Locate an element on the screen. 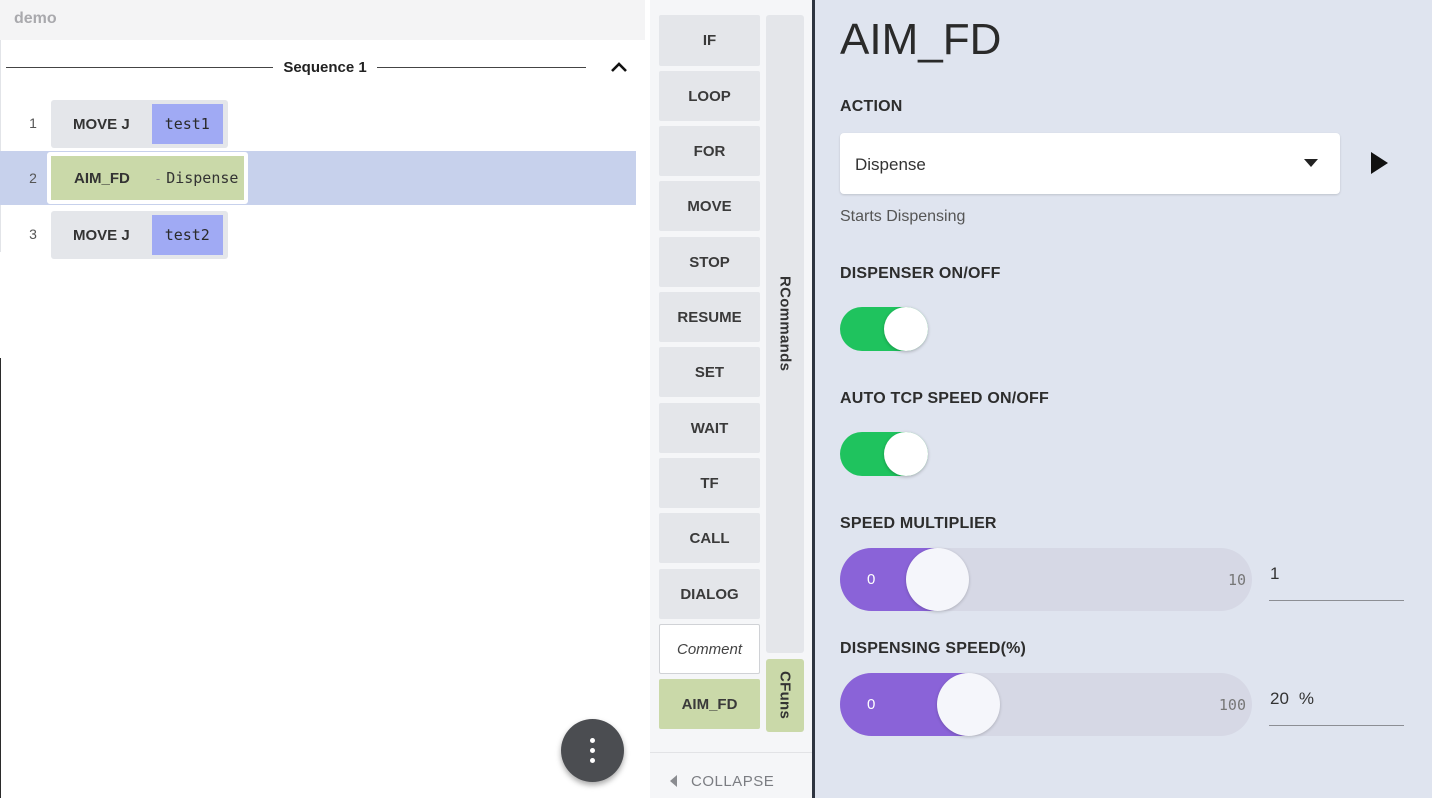 This screenshot has width=1432, height=798. action-select-value: Dispense is located at coordinates (890, 164).